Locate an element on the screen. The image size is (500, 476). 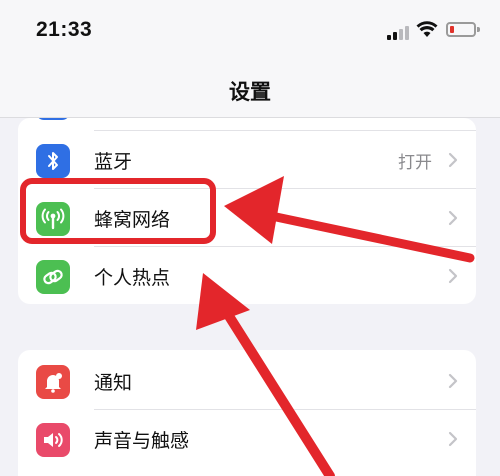
partial-row-icon is located at coordinates (53, 119).